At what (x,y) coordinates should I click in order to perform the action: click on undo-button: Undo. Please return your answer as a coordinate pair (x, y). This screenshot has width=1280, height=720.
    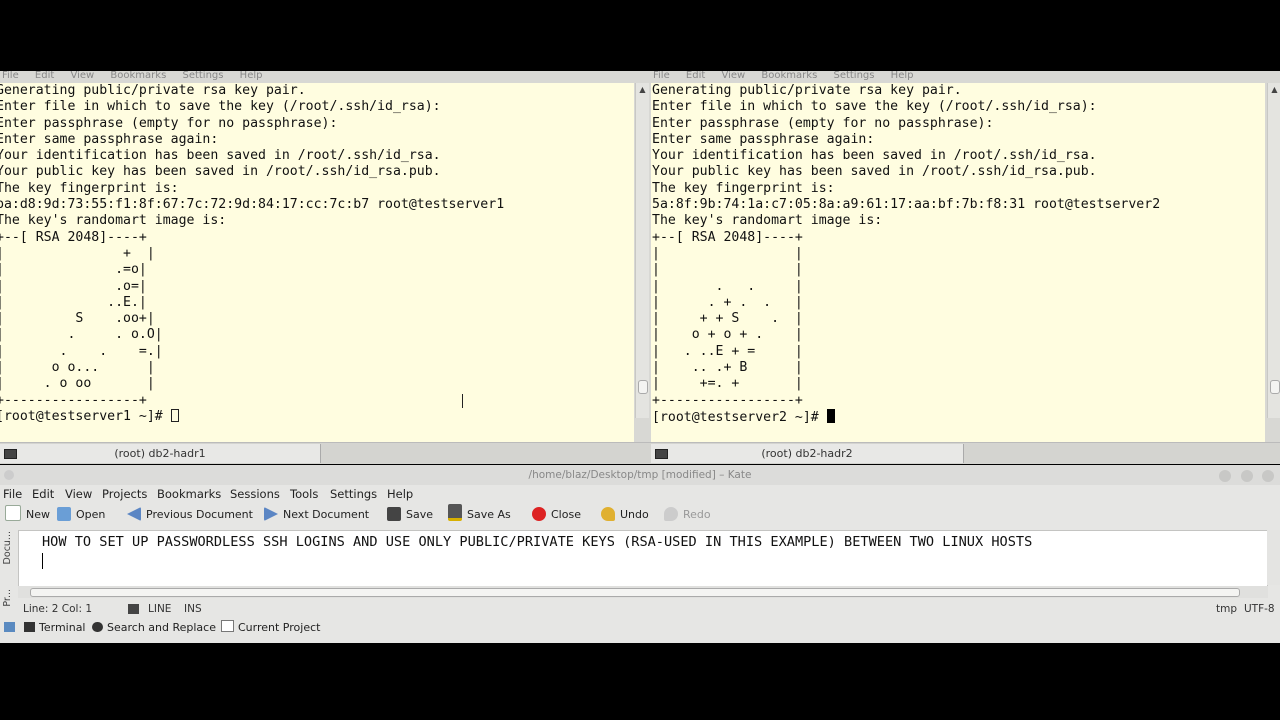
    Looking at the image, I should click on (625, 515).